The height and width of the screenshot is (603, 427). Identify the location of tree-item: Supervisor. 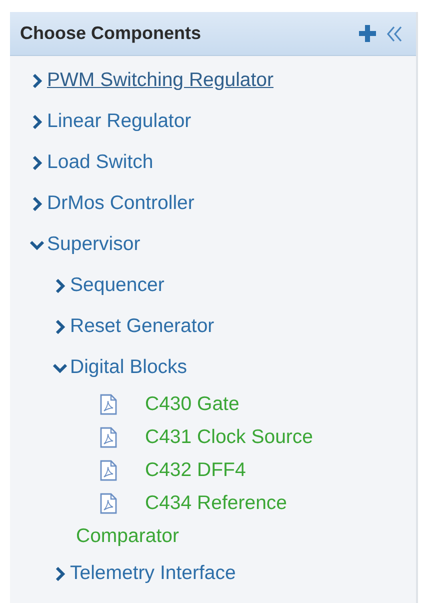
(93, 244).